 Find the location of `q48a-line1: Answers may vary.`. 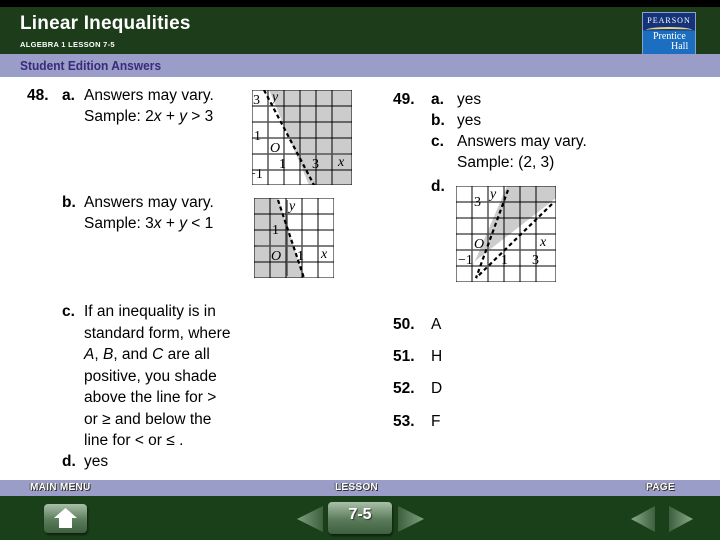

q48a-line1: Answers may vary. is located at coordinates (149, 95).